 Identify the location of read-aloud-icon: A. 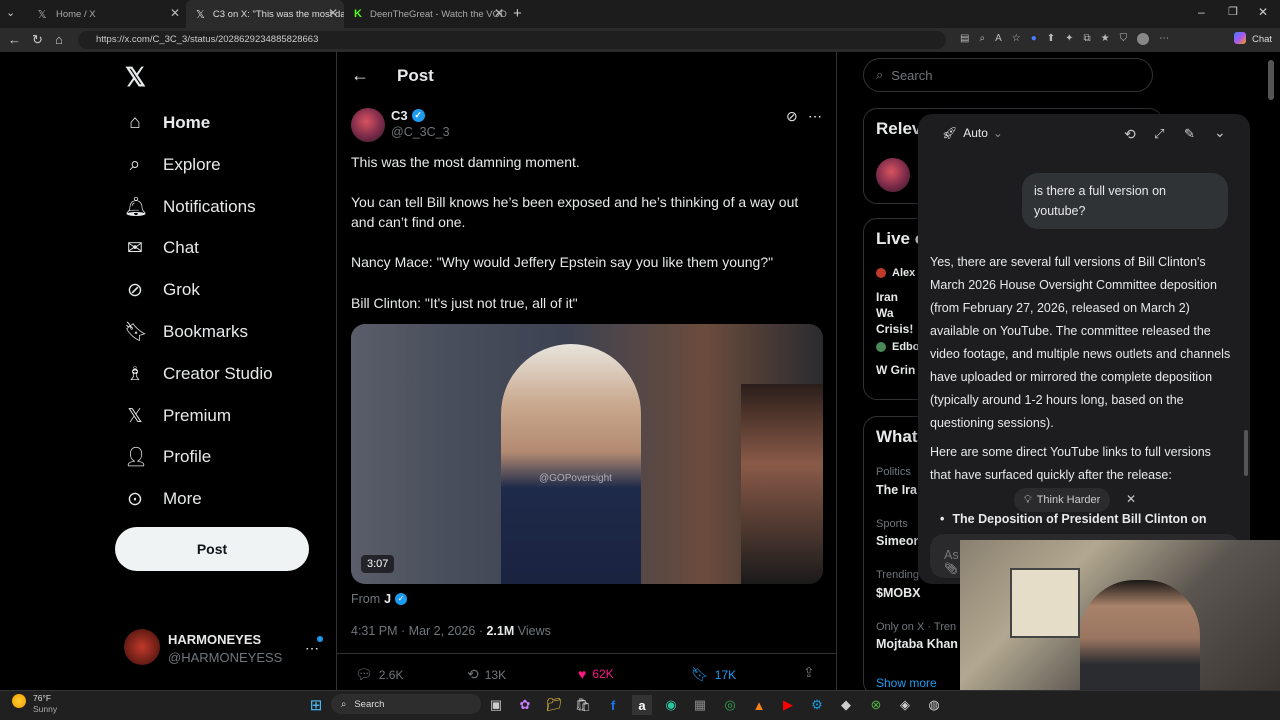
(998, 40).